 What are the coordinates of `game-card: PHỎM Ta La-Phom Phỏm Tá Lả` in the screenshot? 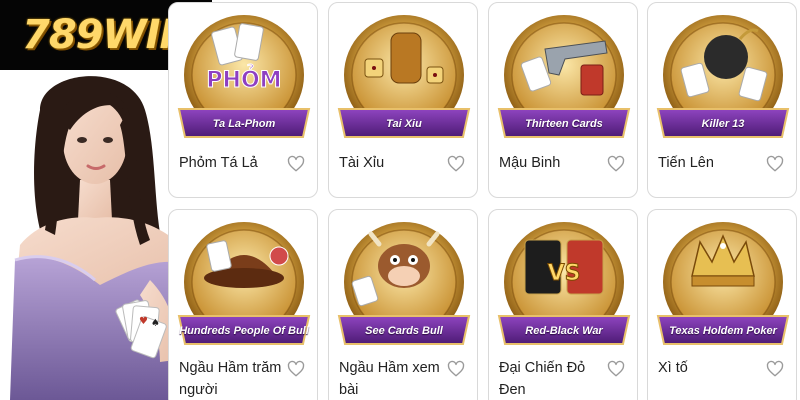 It's located at (243, 100).